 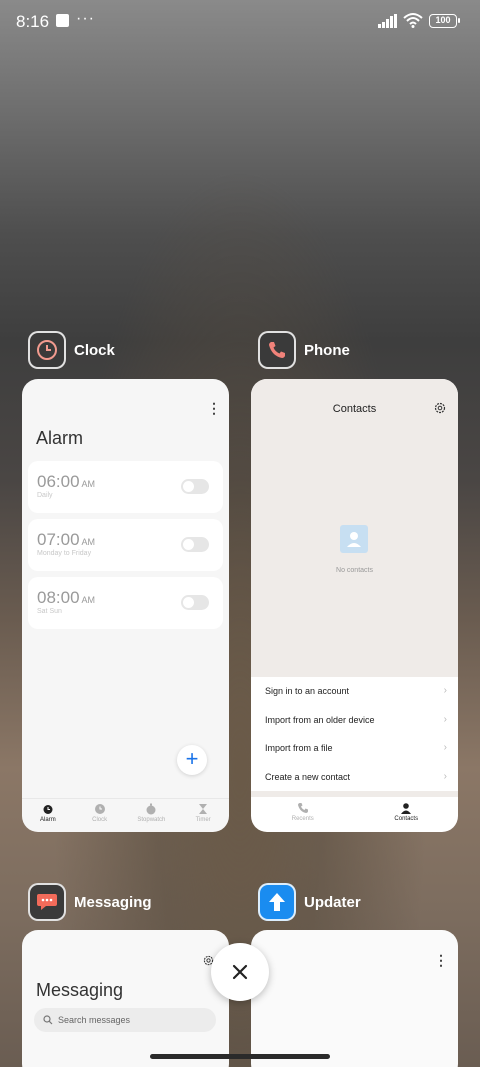 I want to click on close-icon, so click(x=240, y=972).